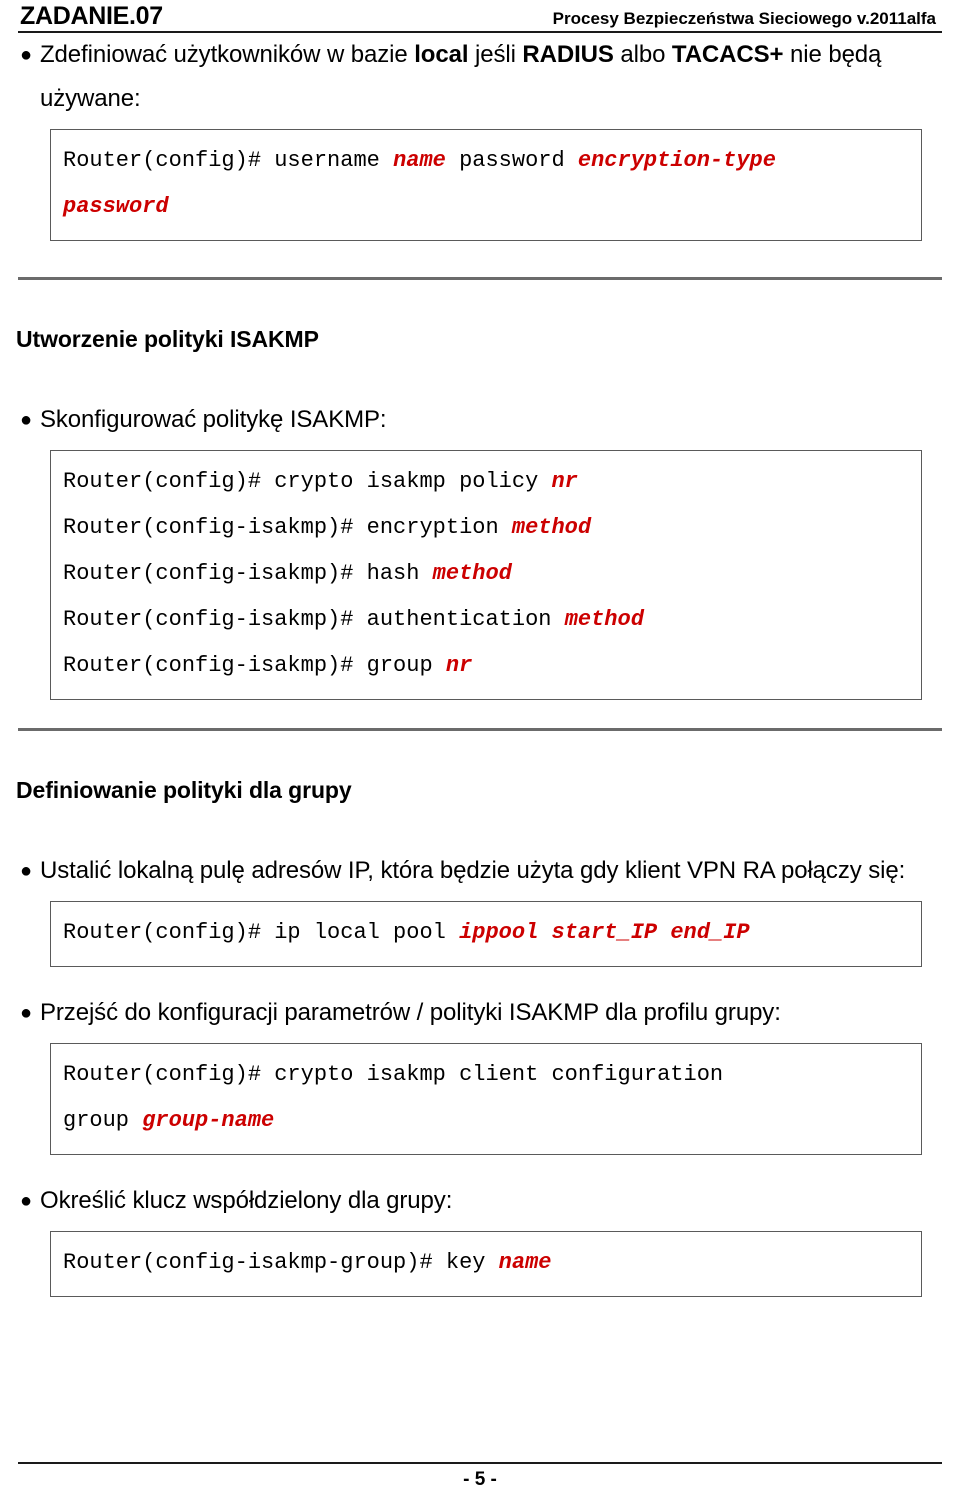  I want to click on bullet-item-shared-key-text: Określić klucz współdzielony dla grupy:, so click(246, 1200).